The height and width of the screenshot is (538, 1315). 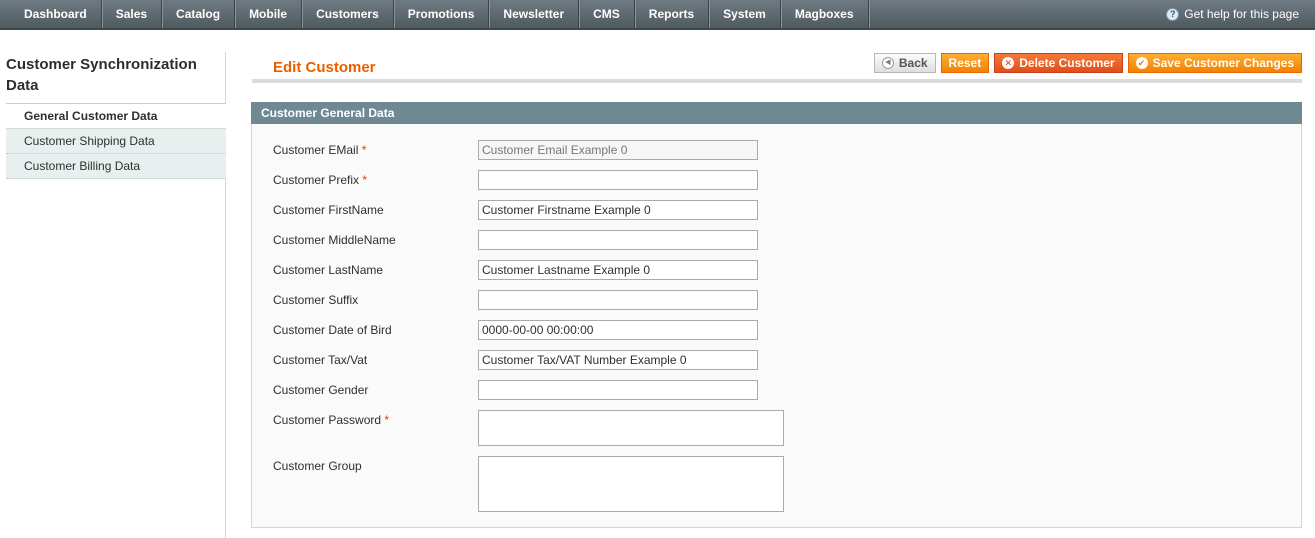 I want to click on email-label: Customer EMail *, so click(x=320, y=150).